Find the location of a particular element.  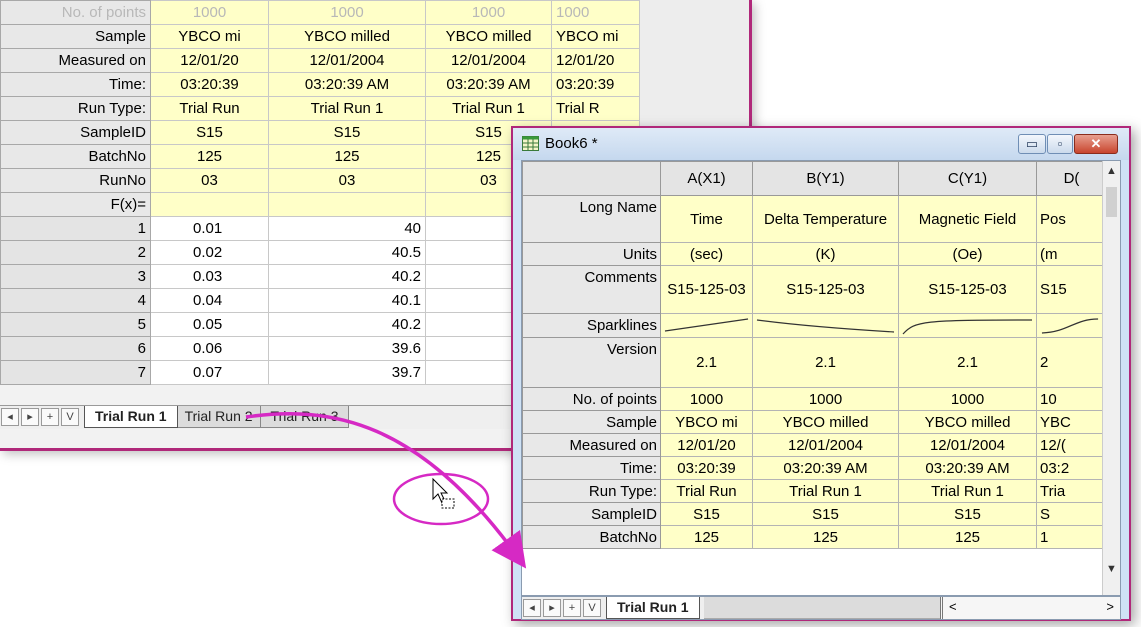

row-number: 4 is located at coordinates (75, 300).